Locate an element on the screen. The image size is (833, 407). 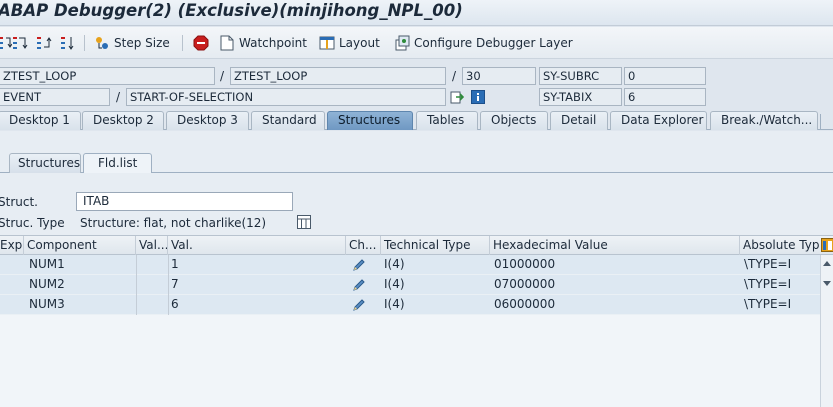
struct-input: ITAB is located at coordinates (184, 201).